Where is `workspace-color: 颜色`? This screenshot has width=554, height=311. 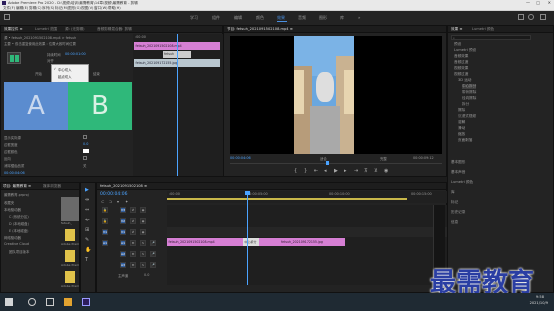 workspace-color: 颜色 is located at coordinates (260, 18).